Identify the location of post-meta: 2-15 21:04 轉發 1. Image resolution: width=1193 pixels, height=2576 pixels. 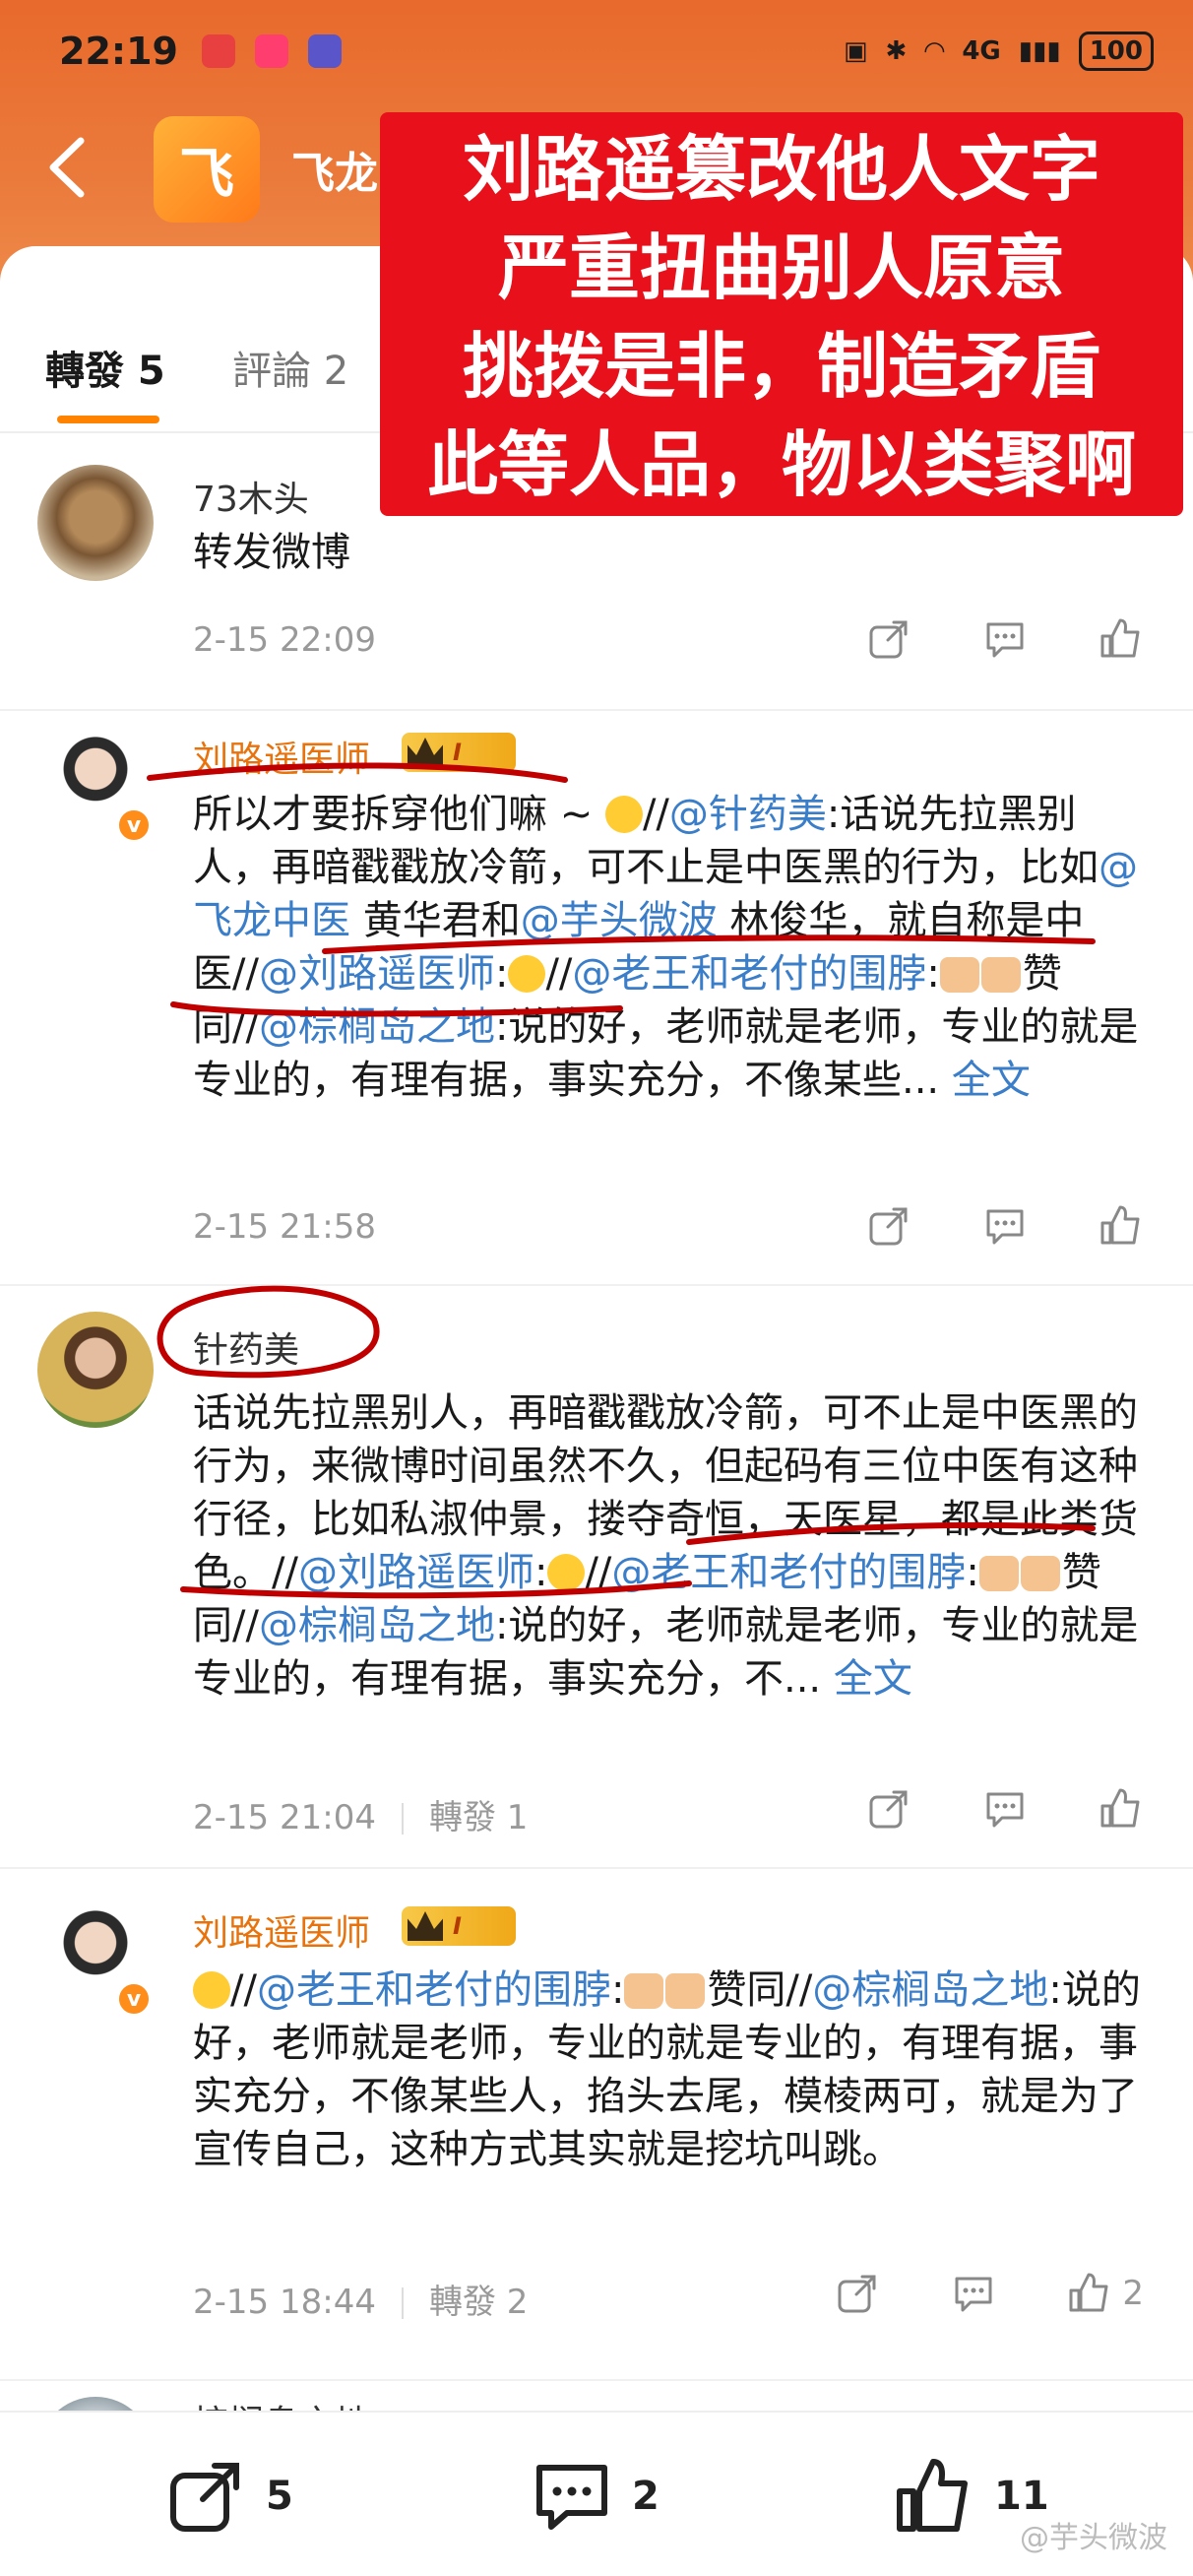
(360, 1814).